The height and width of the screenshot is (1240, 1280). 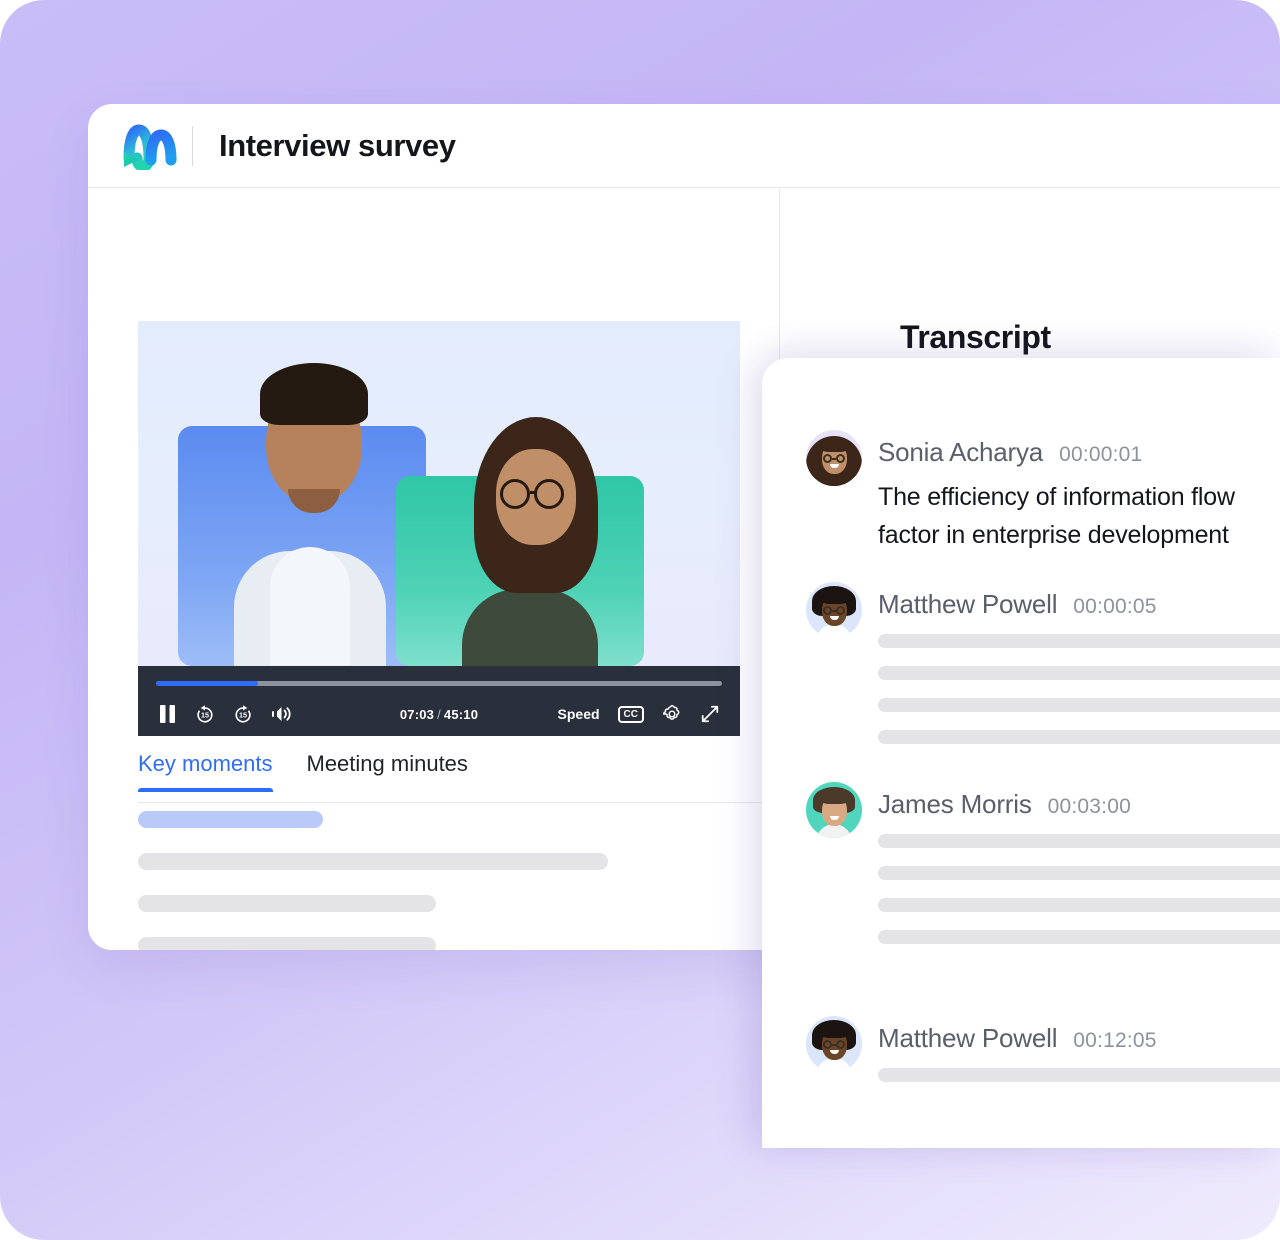 What do you see at coordinates (579, 714) in the screenshot?
I see `speed-button: Speed` at bounding box center [579, 714].